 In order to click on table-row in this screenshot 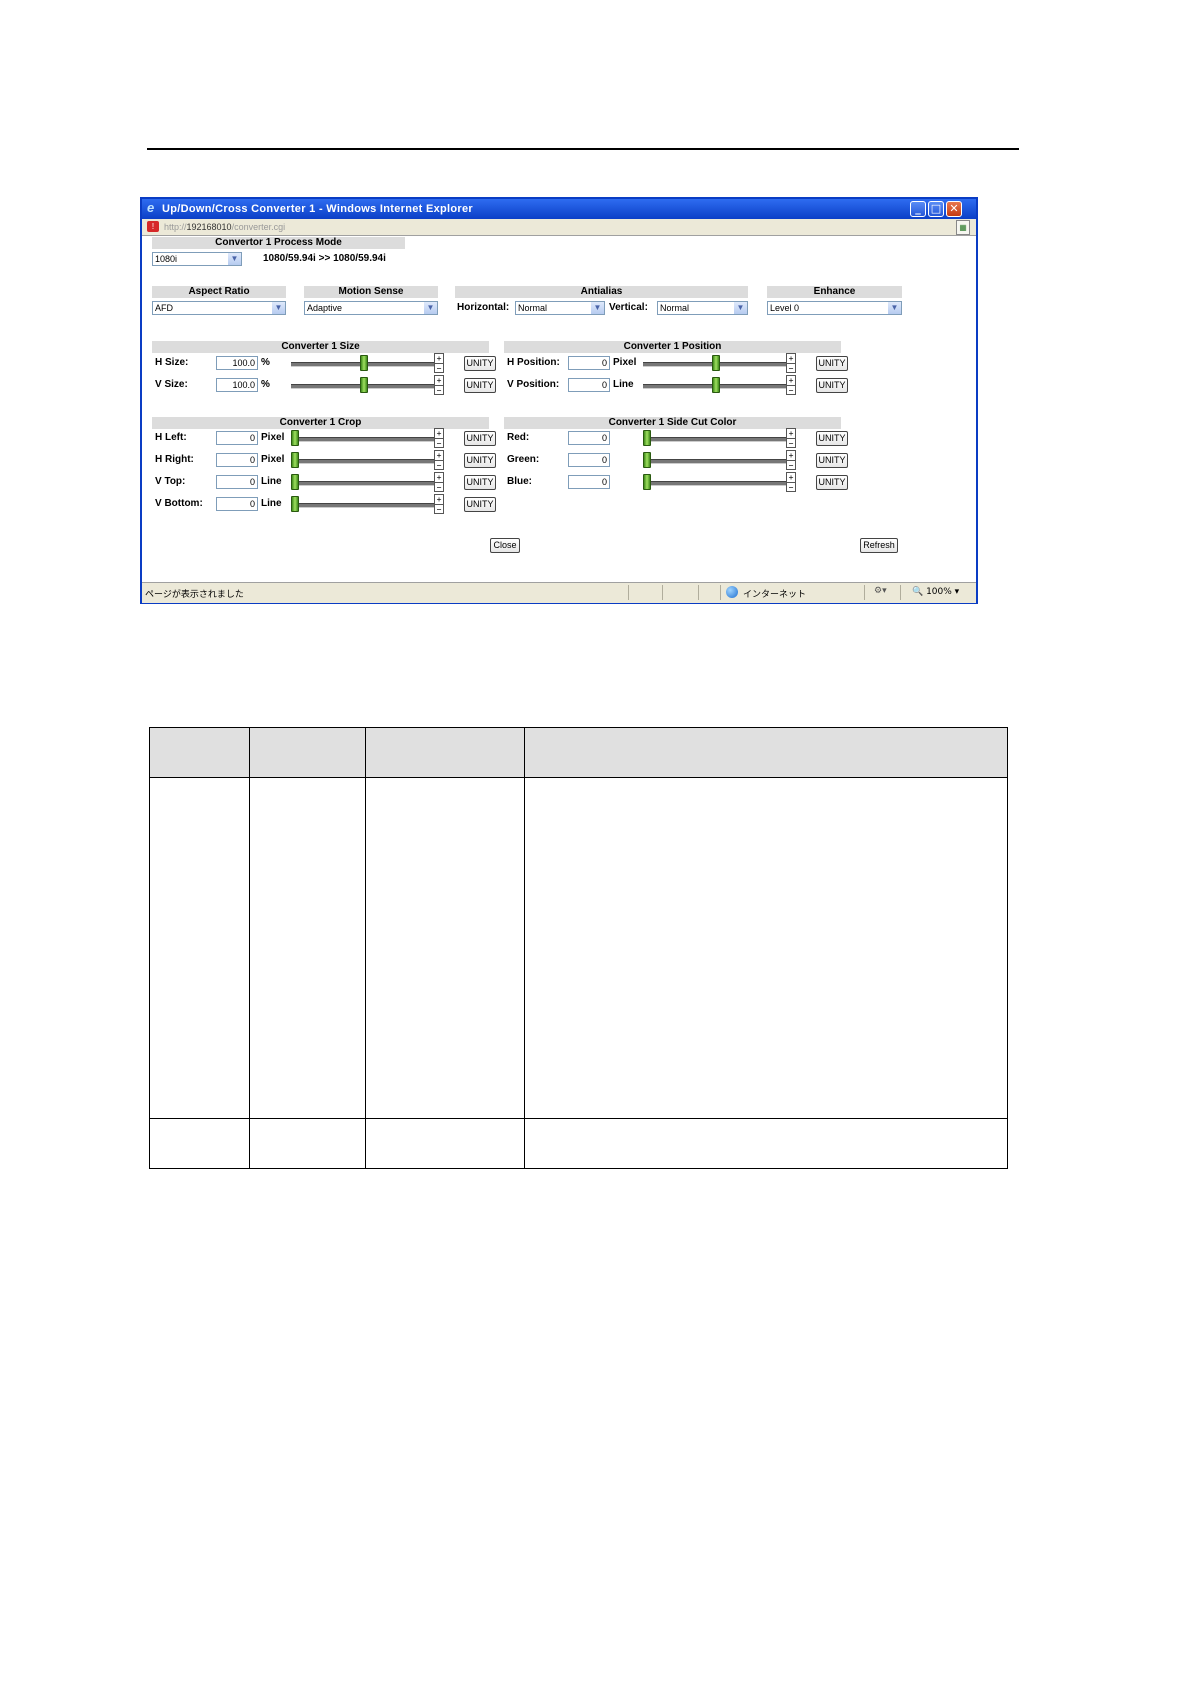, I will do `click(578, 948)`.